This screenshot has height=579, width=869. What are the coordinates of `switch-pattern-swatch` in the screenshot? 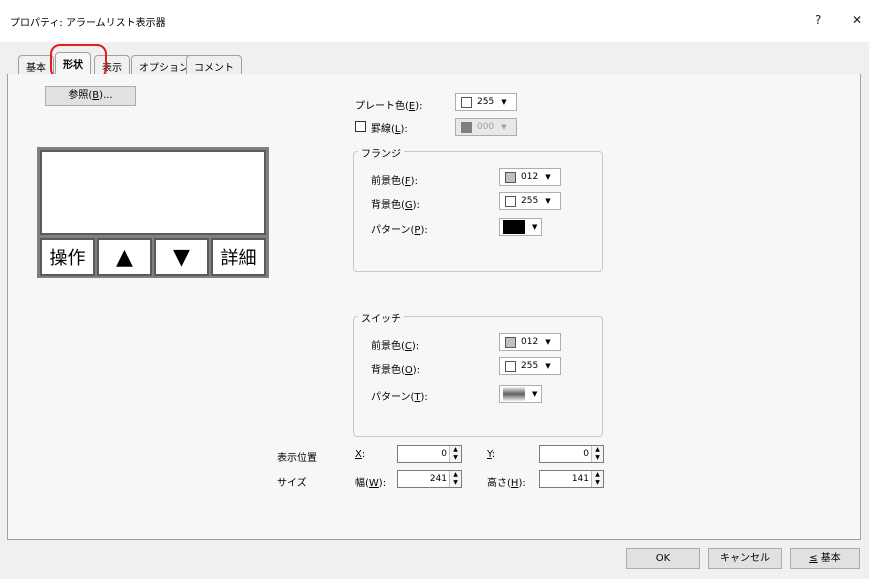 It's located at (514, 394).